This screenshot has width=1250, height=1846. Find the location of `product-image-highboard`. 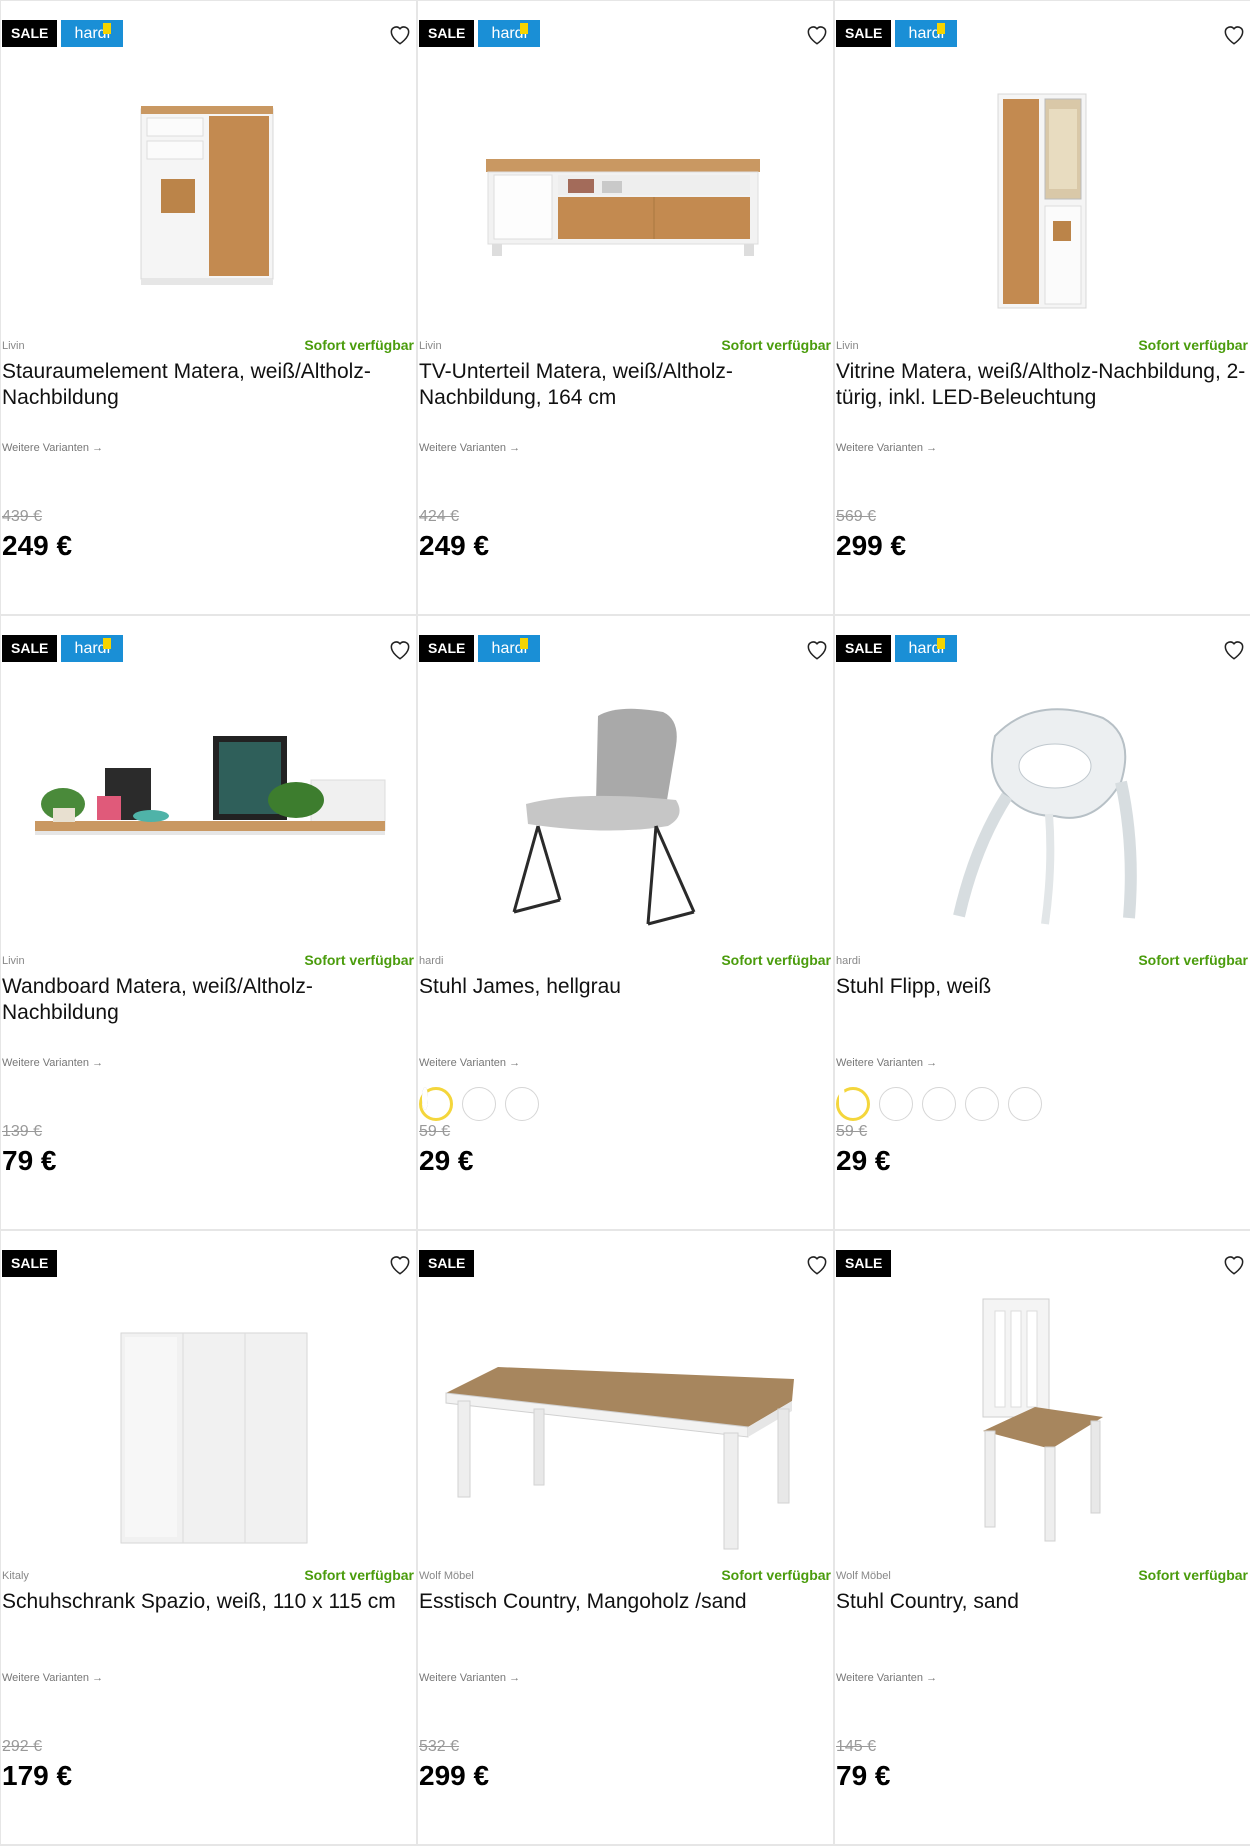

product-image-highboard is located at coordinates (208, 191).